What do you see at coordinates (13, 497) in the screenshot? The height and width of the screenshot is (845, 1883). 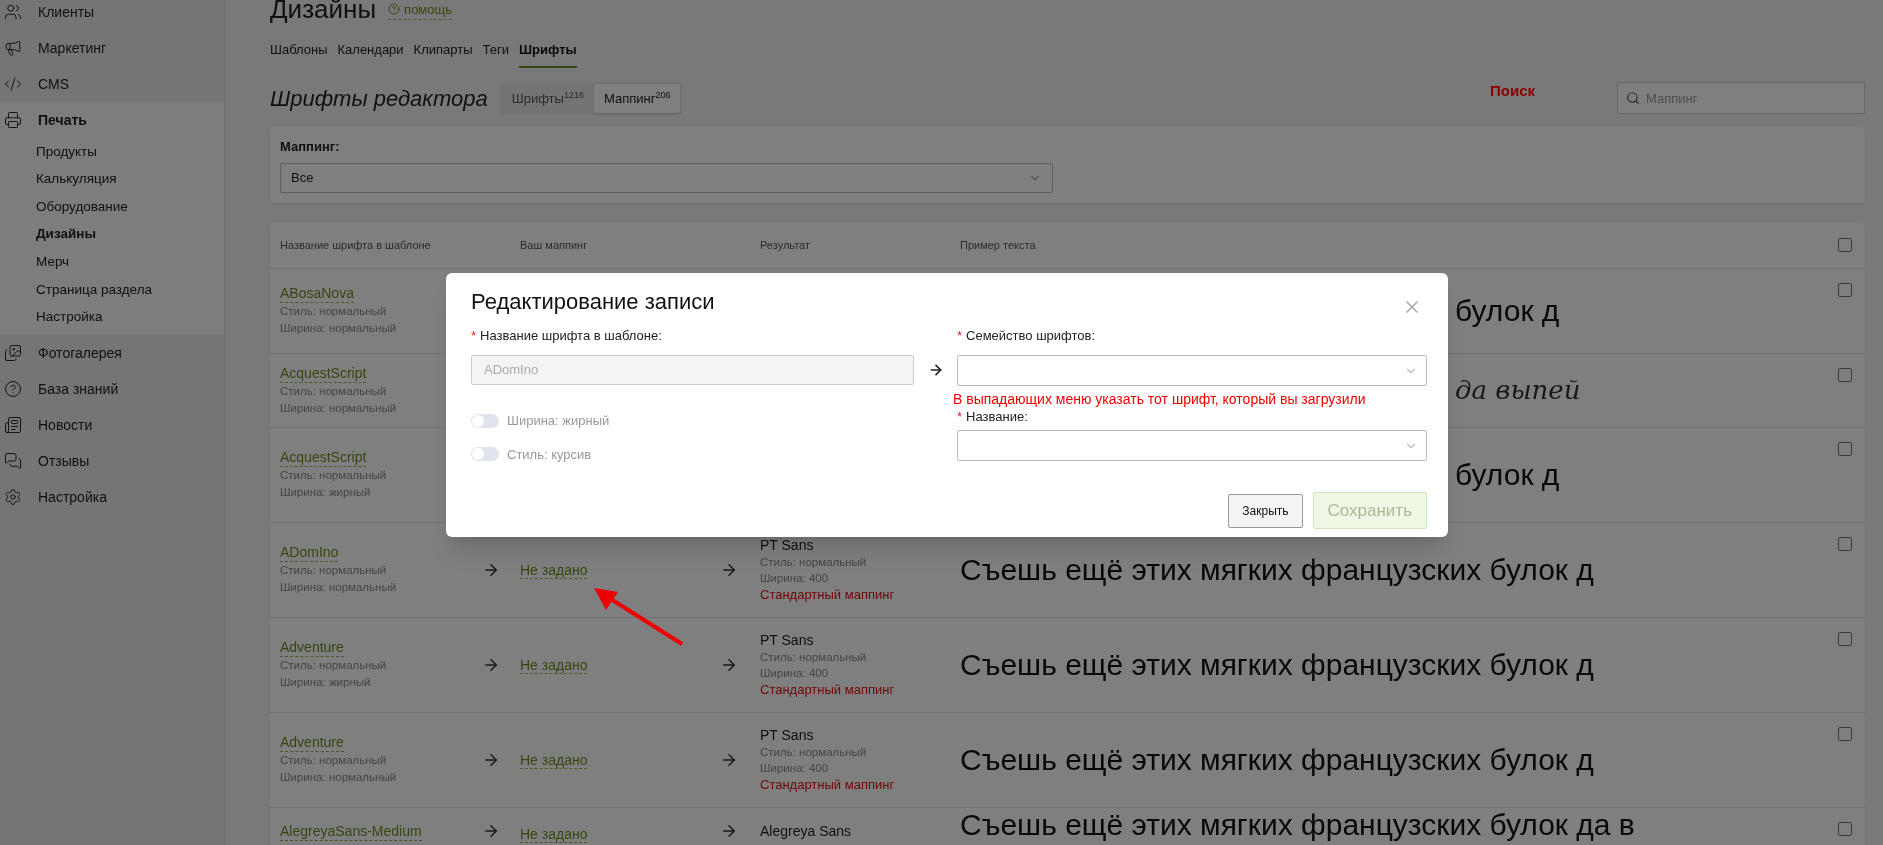 I see `settings-icon` at bounding box center [13, 497].